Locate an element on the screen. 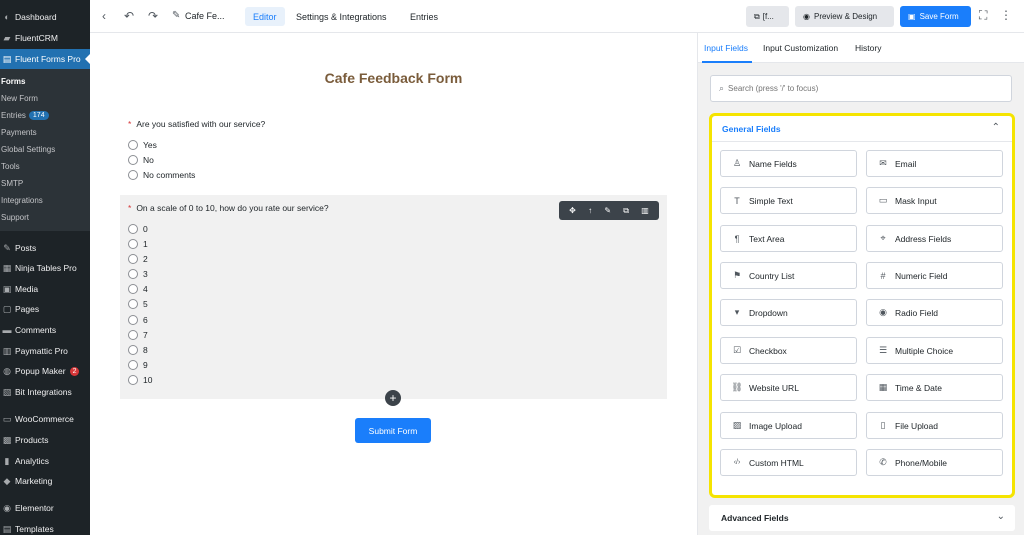 The height and width of the screenshot is (535, 1024). field-address-fields: ⌖ Address Fields is located at coordinates (934, 238).